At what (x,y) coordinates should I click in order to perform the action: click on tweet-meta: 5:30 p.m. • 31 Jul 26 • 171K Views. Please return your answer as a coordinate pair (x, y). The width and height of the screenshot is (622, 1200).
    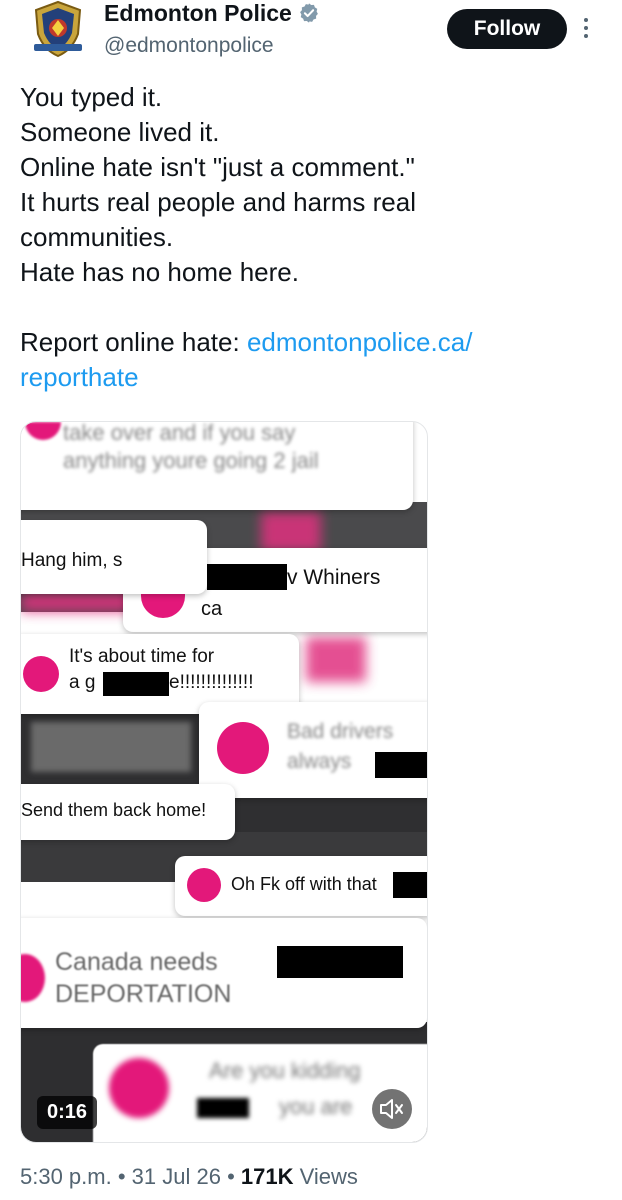
    Looking at the image, I should click on (189, 1177).